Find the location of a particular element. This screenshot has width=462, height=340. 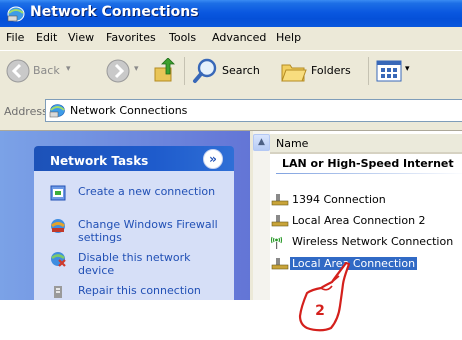

network-tasks-header: Network Tasks » is located at coordinates (134, 158).